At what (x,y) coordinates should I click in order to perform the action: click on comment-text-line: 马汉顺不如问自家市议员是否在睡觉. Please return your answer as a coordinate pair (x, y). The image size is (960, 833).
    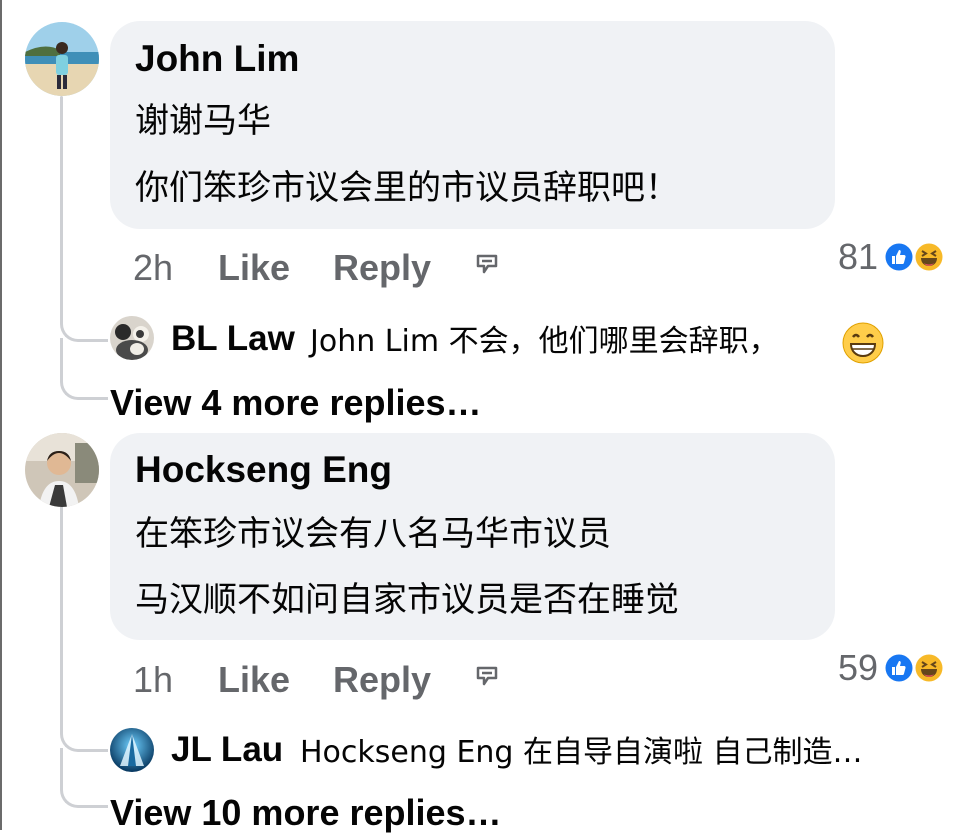
    Looking at the image, I should click on (407, 600).